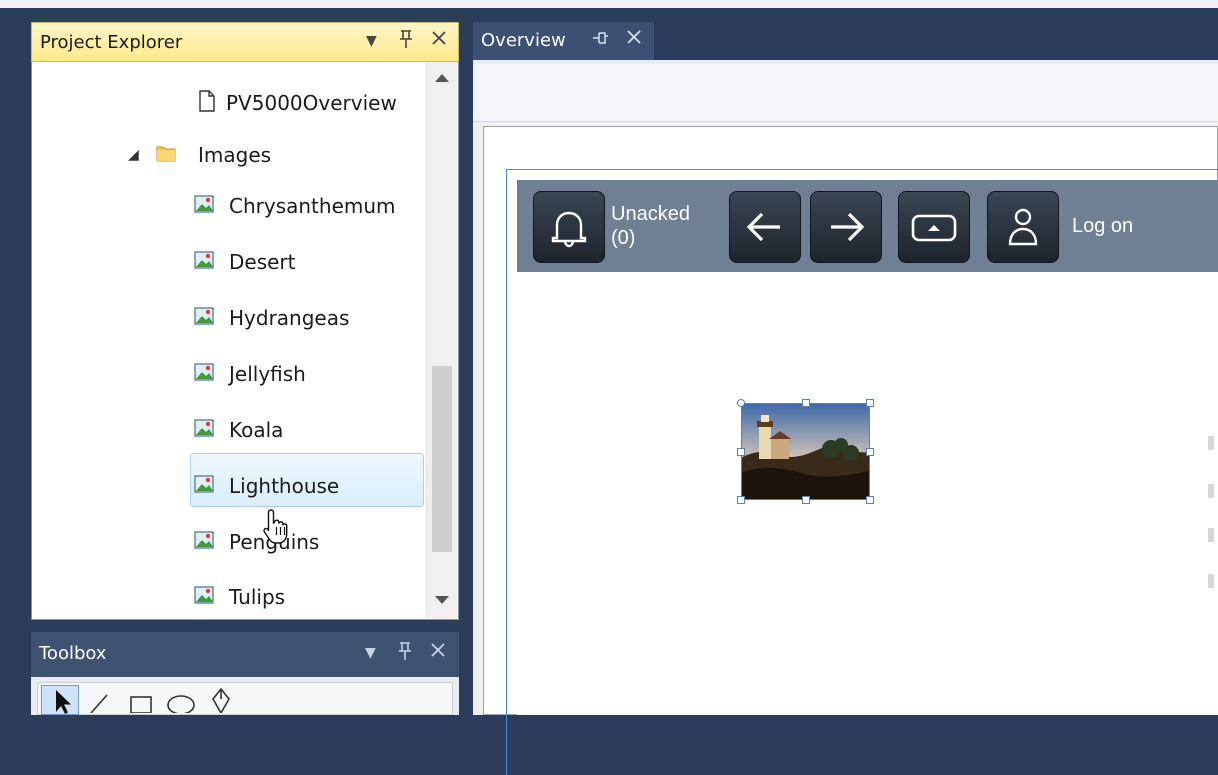 The height and width of the screenshot is (775, 1218). What do you see at coordinates (442, 600) in the screenshot?
I see `scroll-down-arrow-icon` at bounding box center [442, 600].